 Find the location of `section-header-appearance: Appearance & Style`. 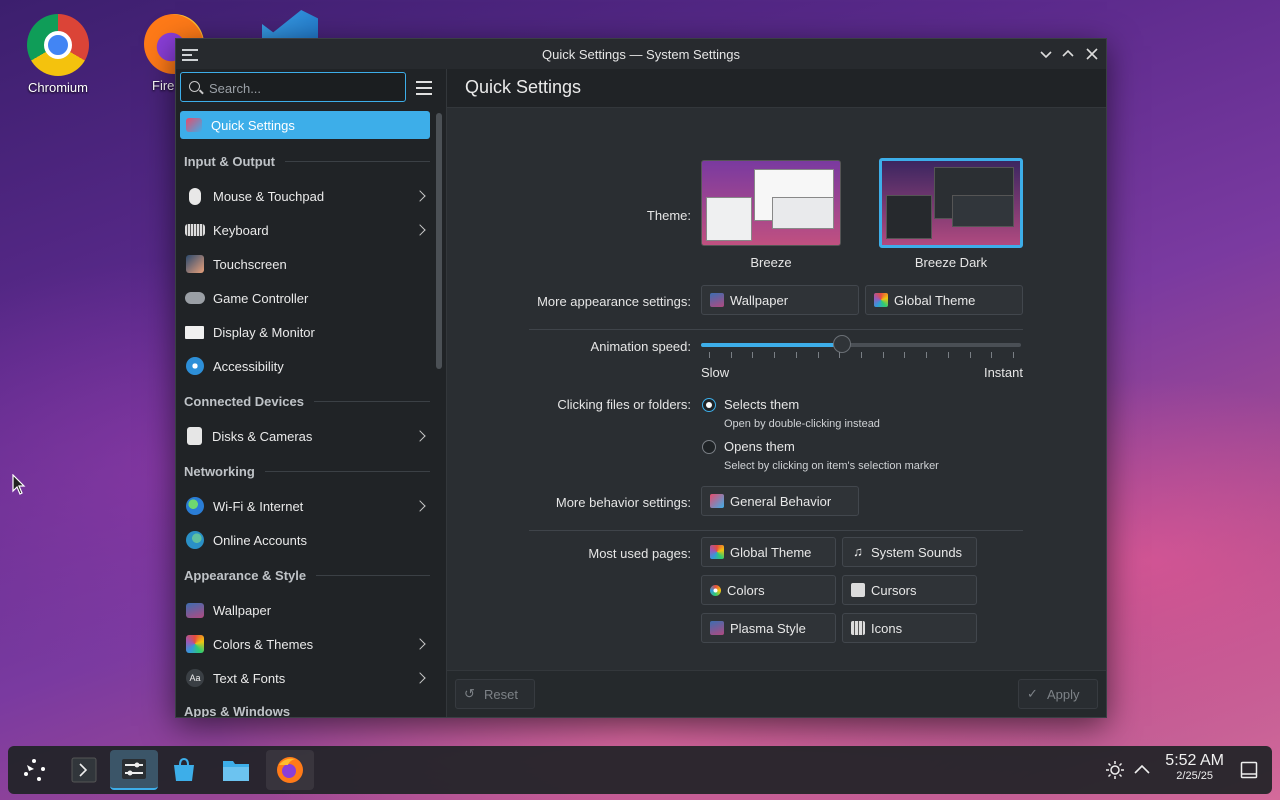

section-header-appearance: Appearance & Style is located at coordinates (307, 575).